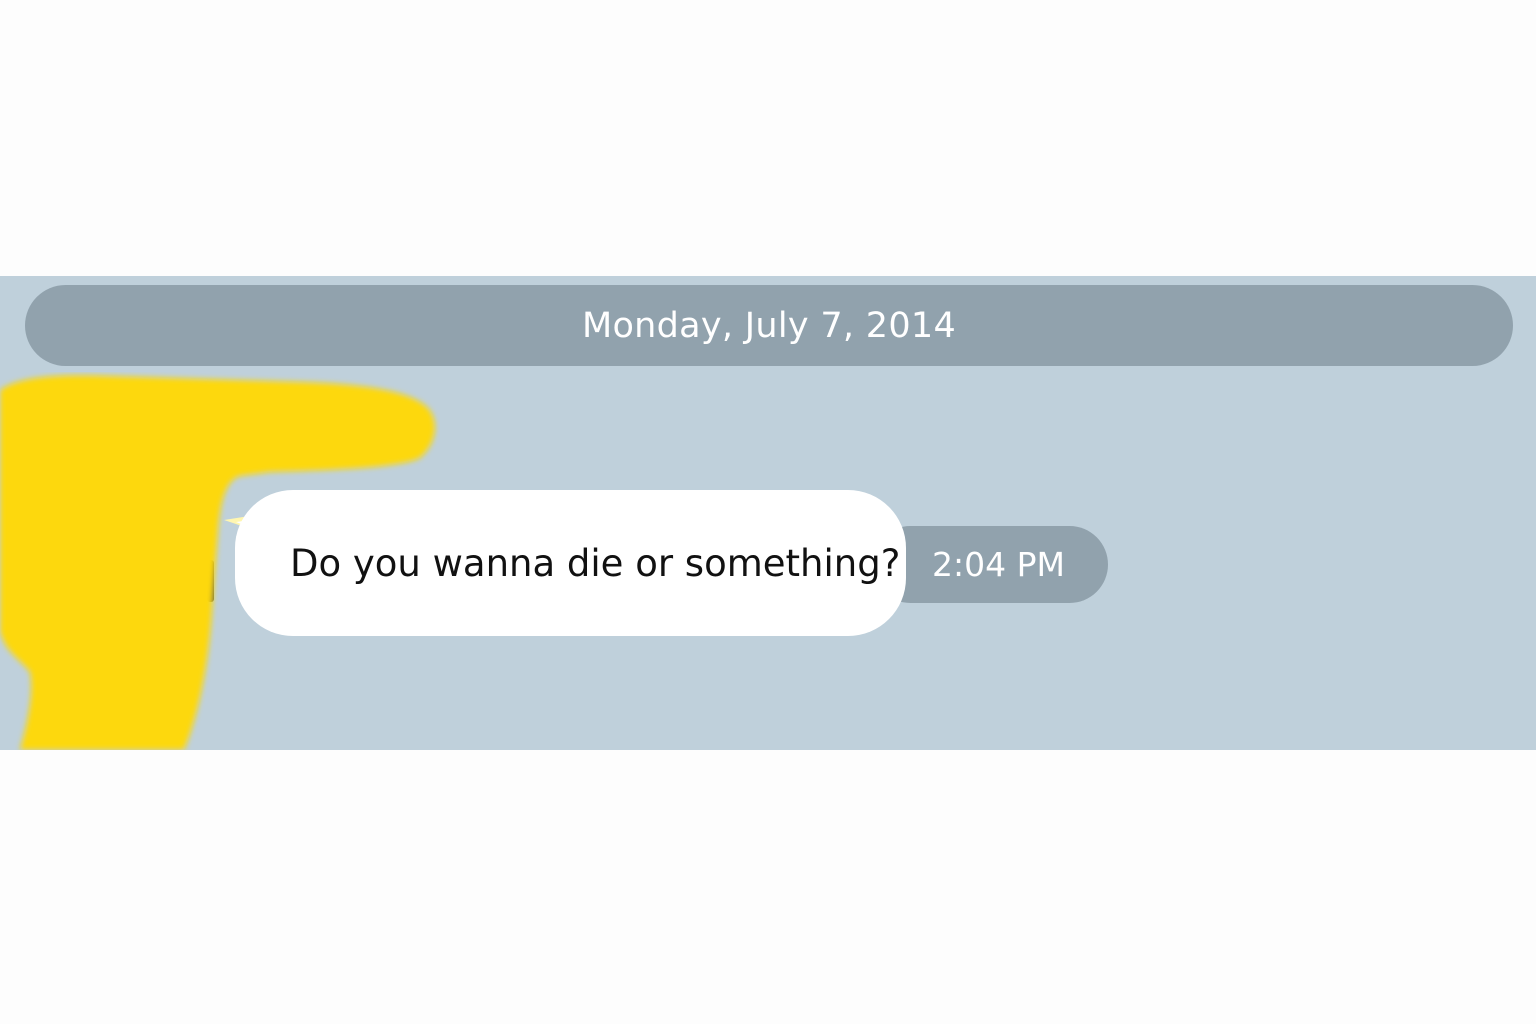  I want to click on date-separator: Monday, July 7, 2014, so click(769, 325).